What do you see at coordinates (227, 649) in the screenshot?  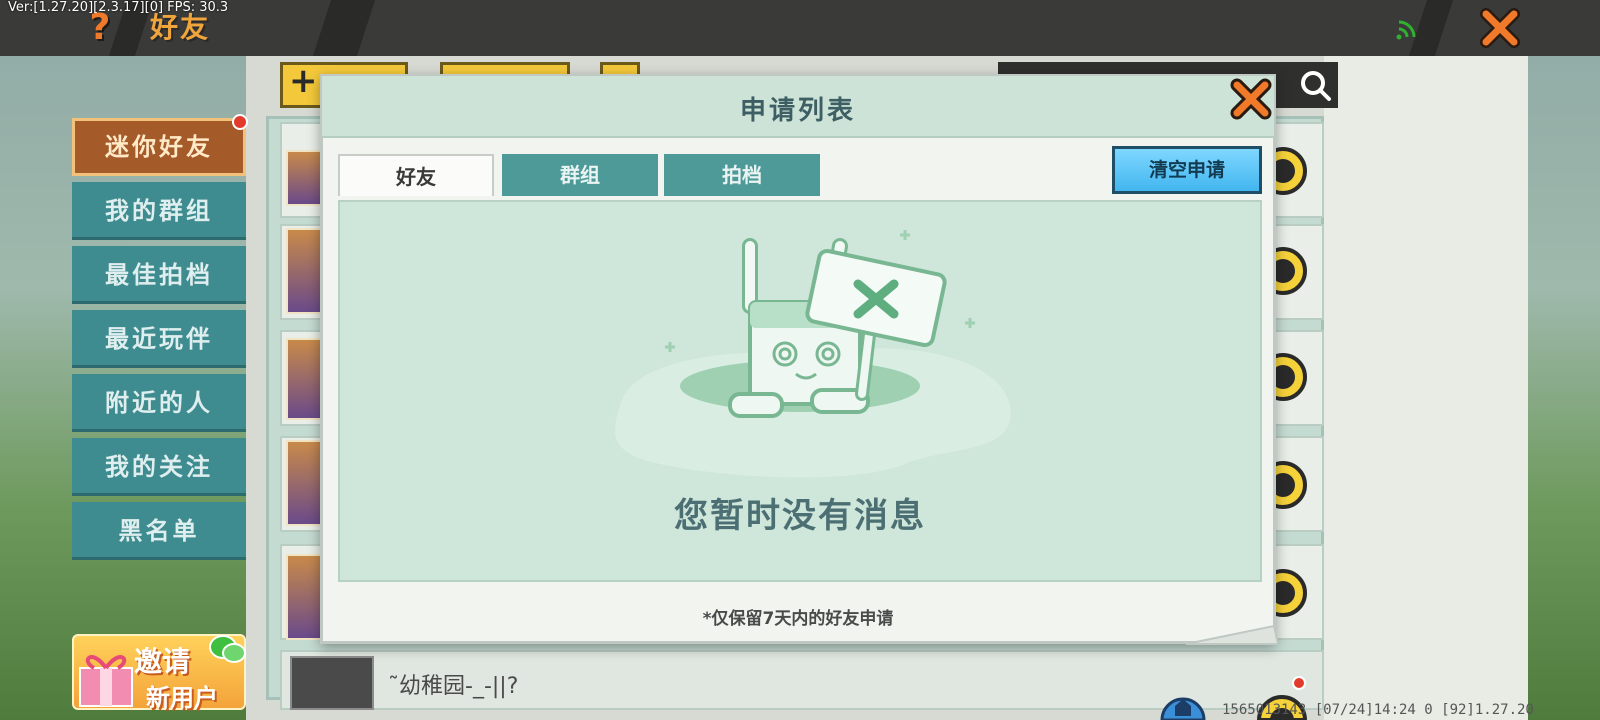 I see `wechat-icon` at bounding box center [227, 649].